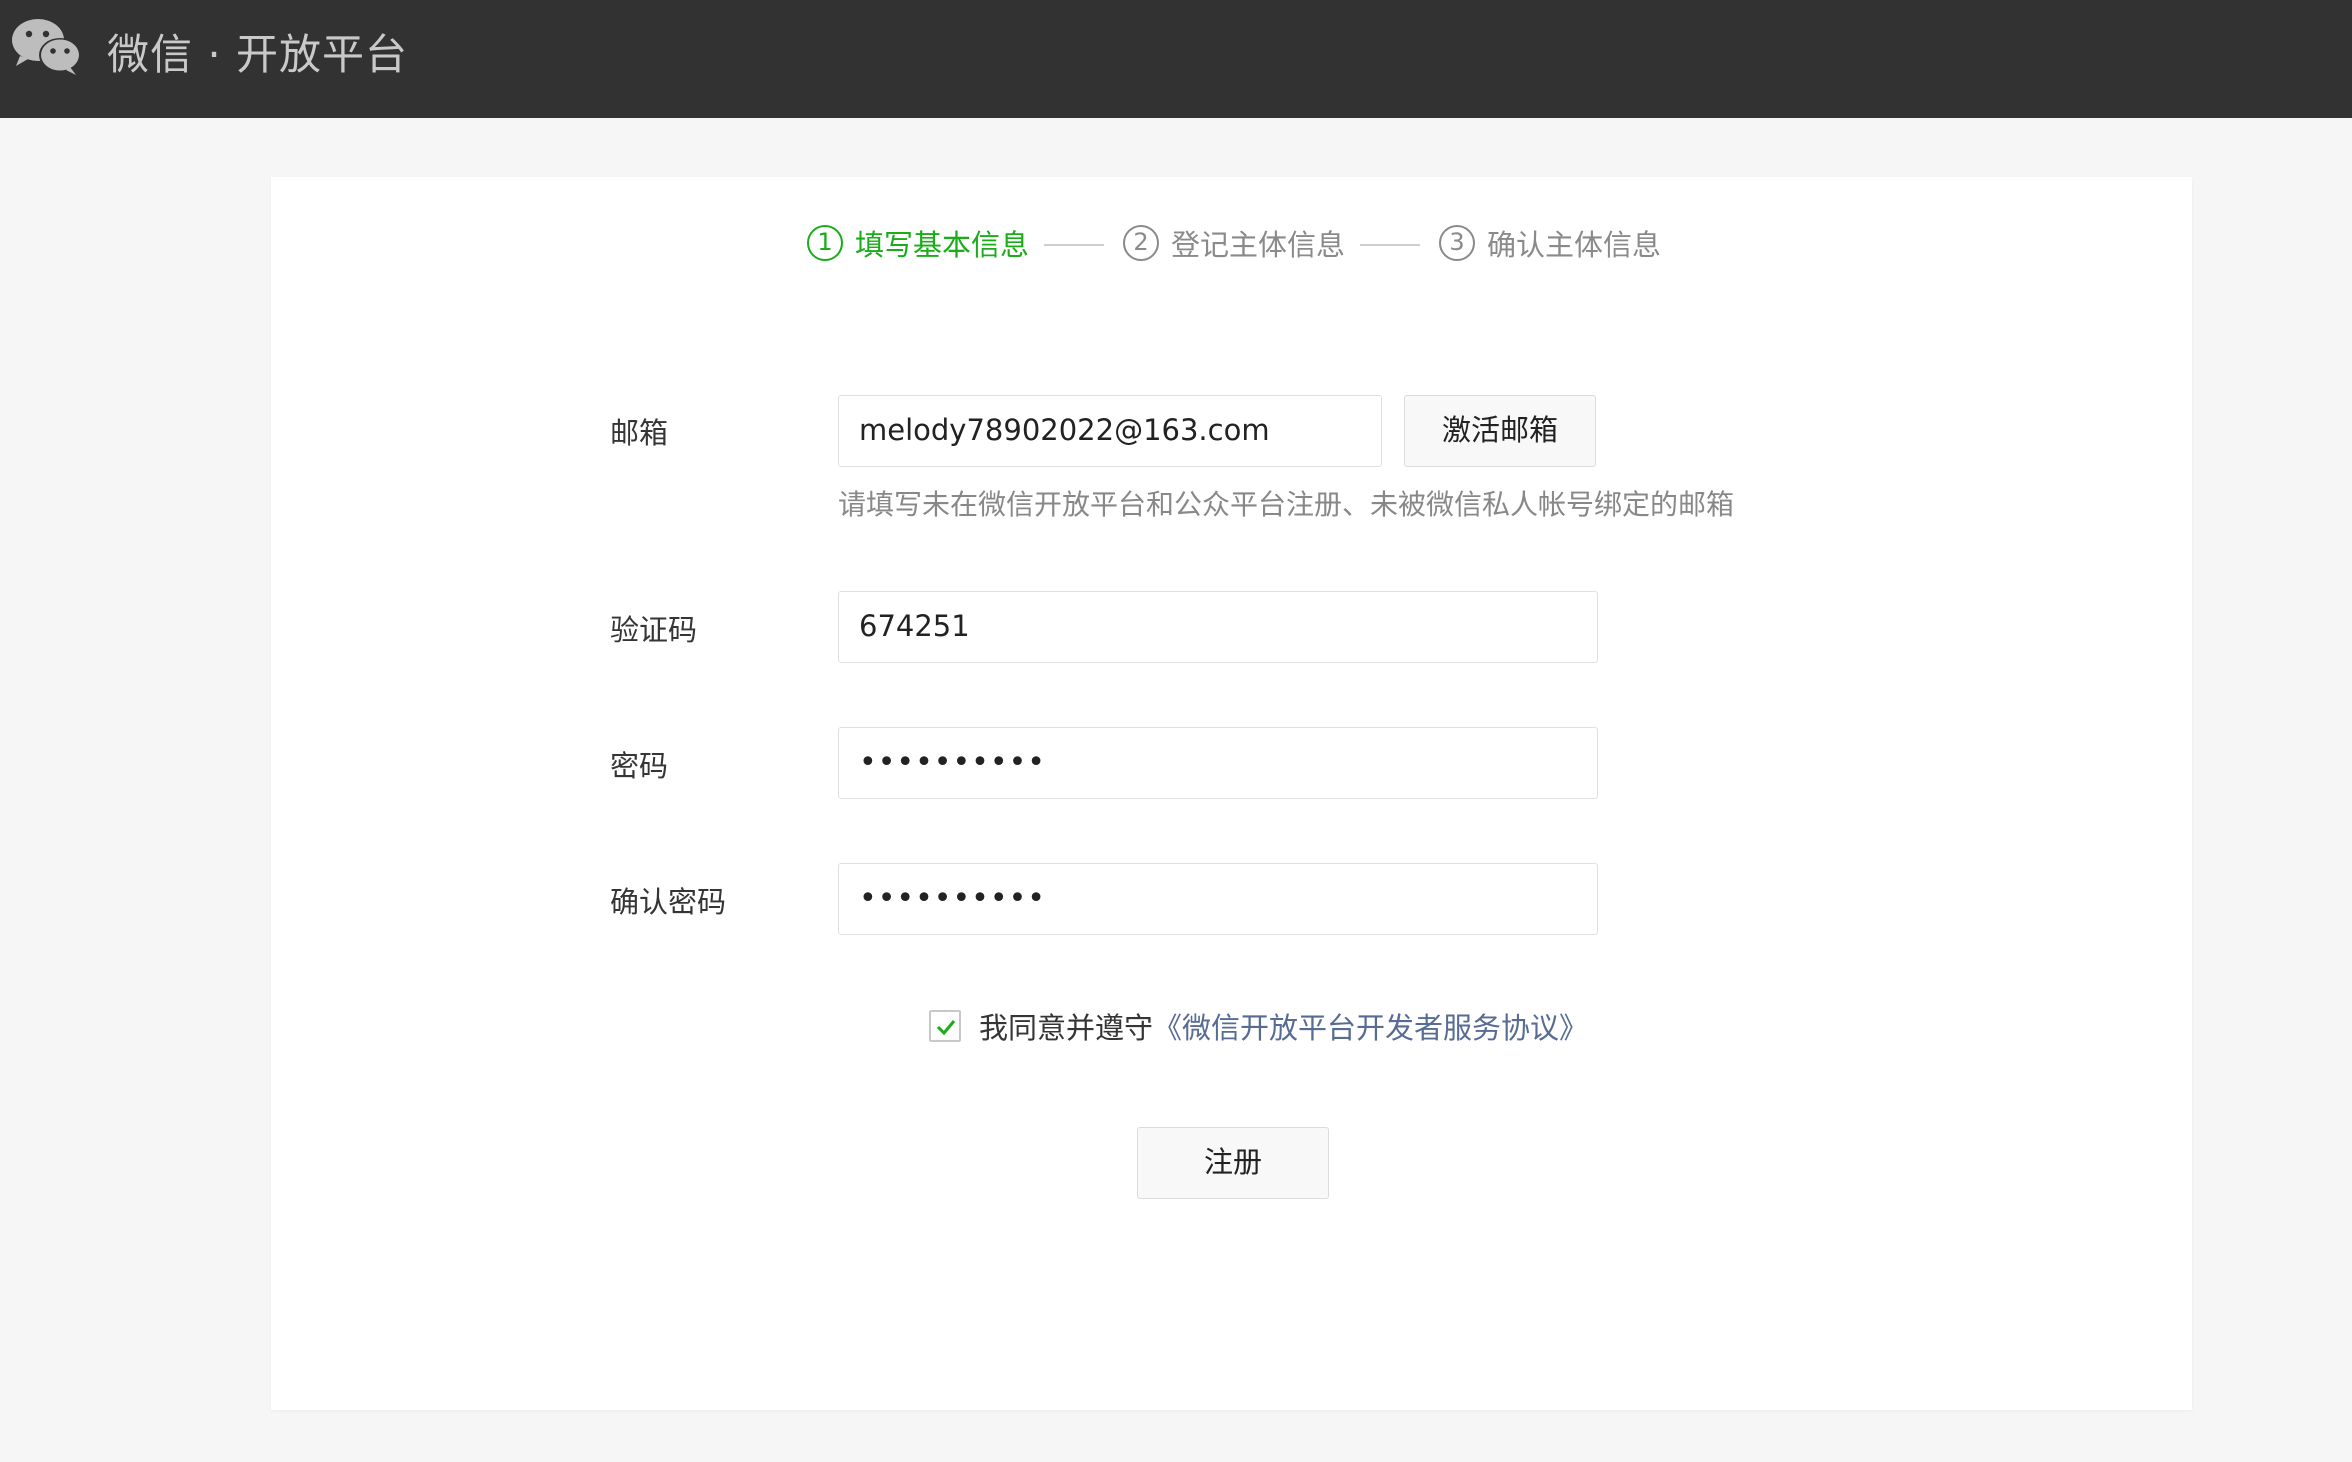 Image resolution: width=2352 pixels, height=1462 pixels. Describe the element at coordinates (1218, 899) in the screenshot. I see `confirm-password-field: ••••••••••` at that location.